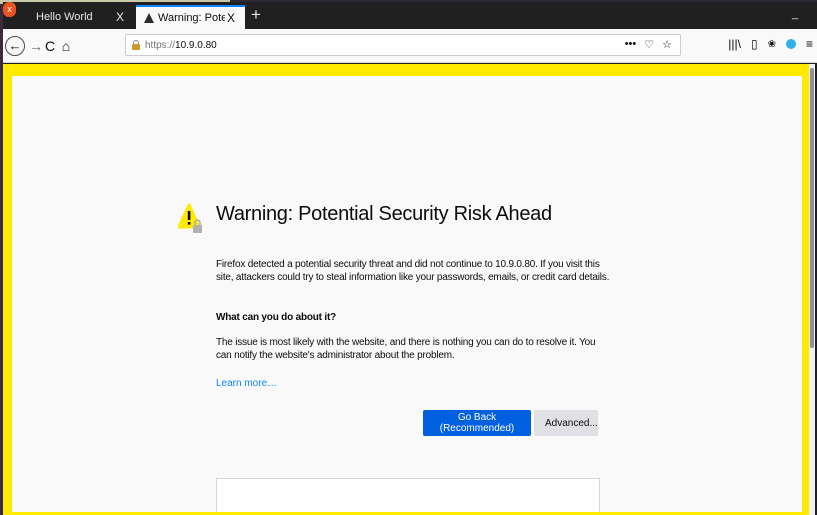 The width and height of the screenshot is (817, 515). I want to click on insecure-lock-icon, so click(135, 45).